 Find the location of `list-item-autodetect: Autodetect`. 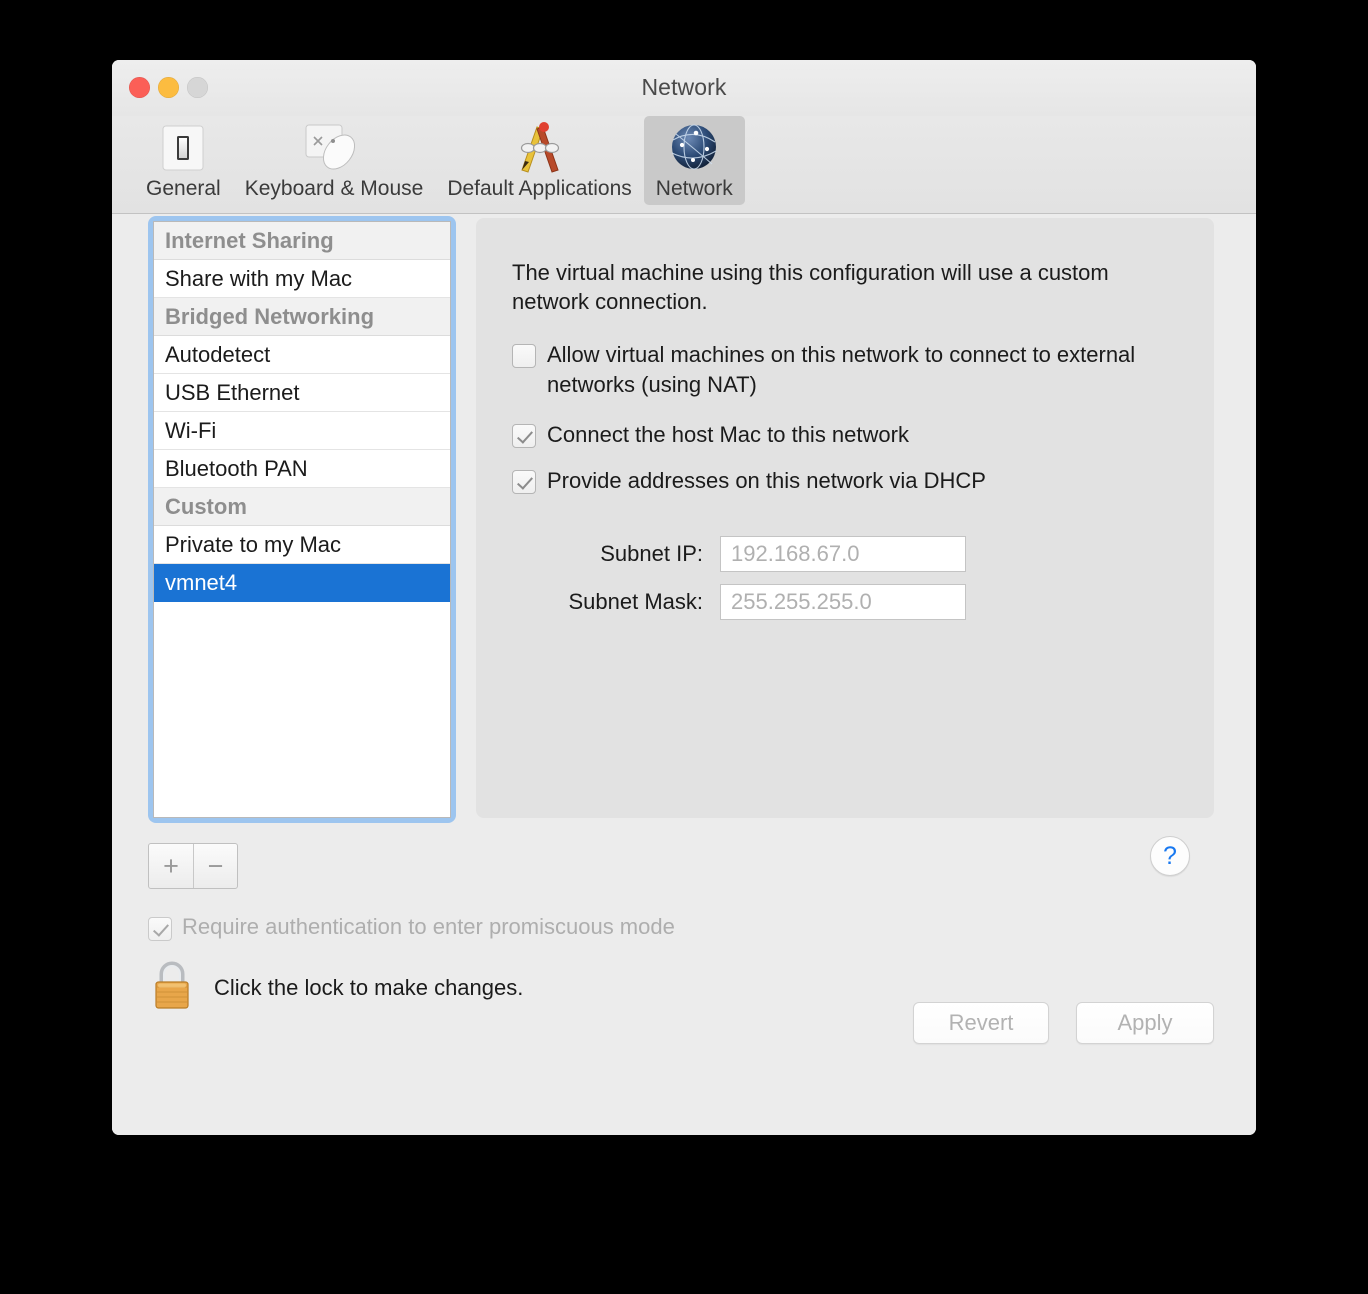

list-item-autodetect: Autodetect is located at coordinates (302, 355).